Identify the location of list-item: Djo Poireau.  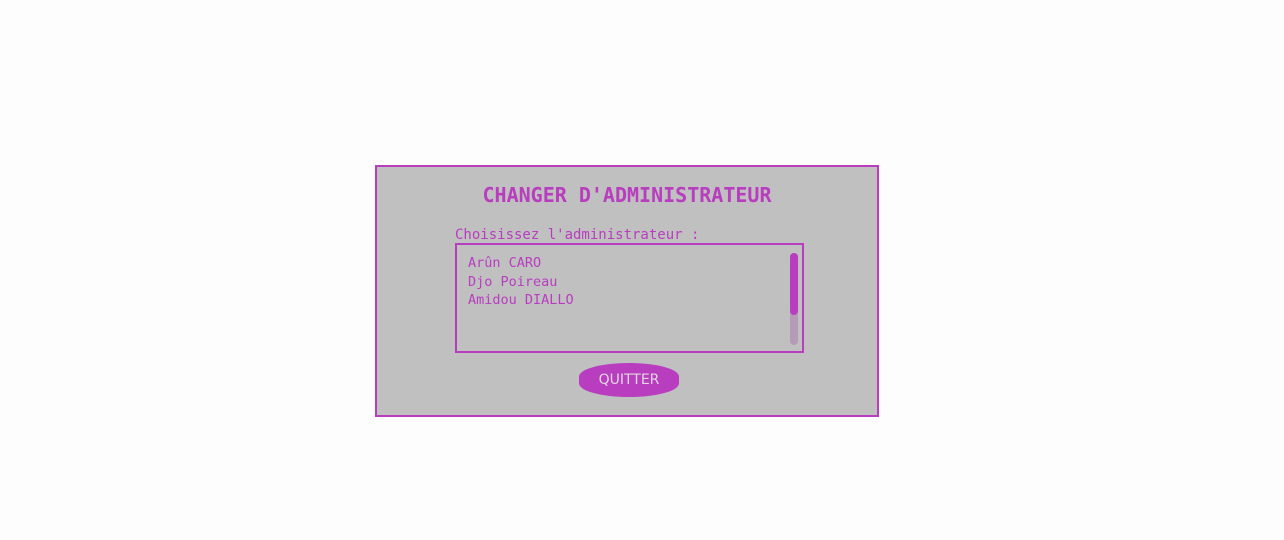
(515, 282).